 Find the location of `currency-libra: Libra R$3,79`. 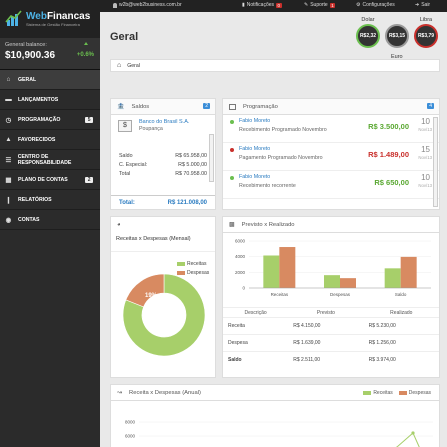

currency-libra: Libra R$3,79 is located at coordinates (426, 32).